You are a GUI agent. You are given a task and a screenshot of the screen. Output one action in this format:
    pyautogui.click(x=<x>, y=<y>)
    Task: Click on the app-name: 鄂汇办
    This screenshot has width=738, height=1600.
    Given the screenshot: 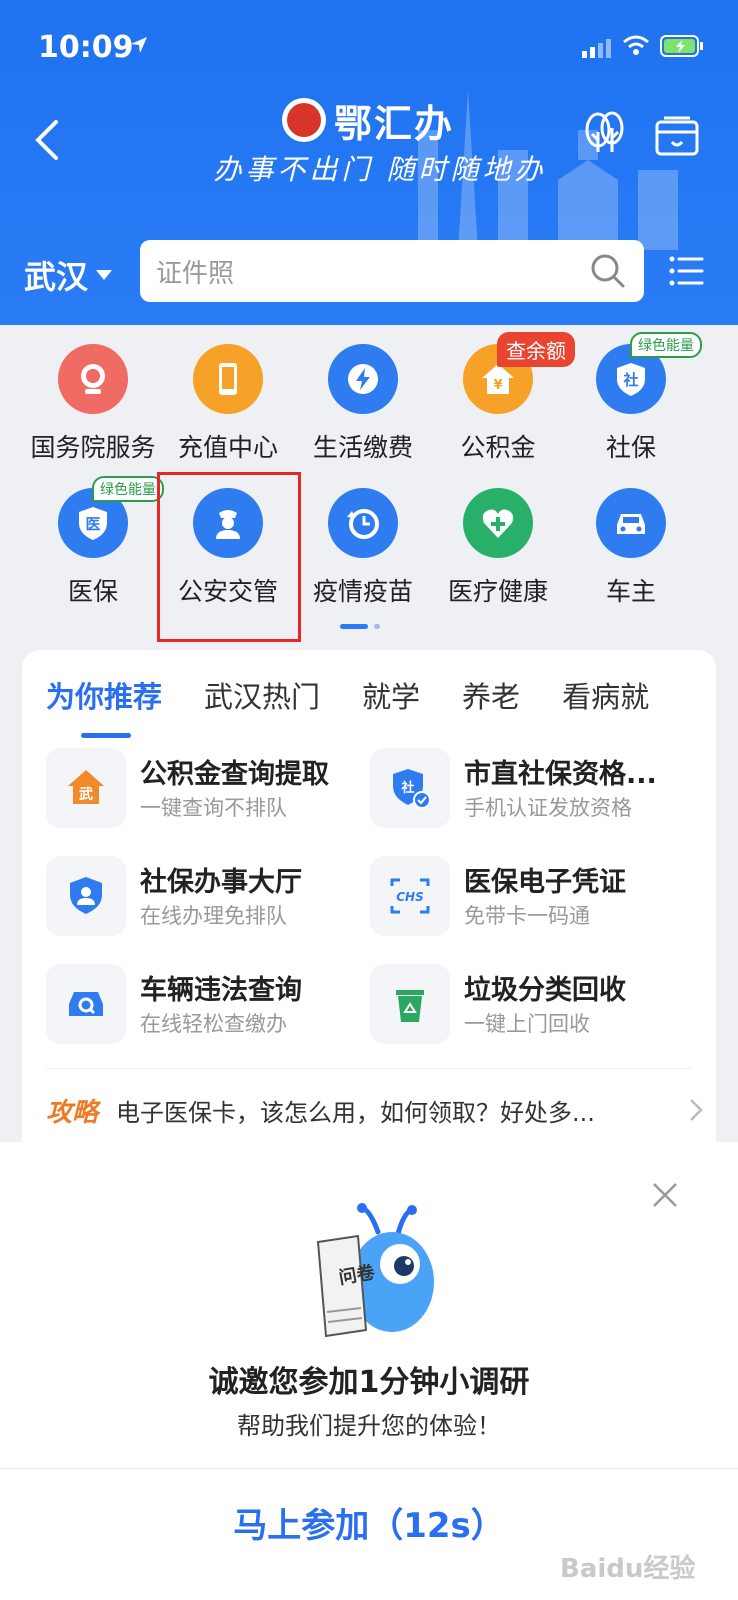 What is the action you would take?
    pyautogui.click(x=394, y=123)
    